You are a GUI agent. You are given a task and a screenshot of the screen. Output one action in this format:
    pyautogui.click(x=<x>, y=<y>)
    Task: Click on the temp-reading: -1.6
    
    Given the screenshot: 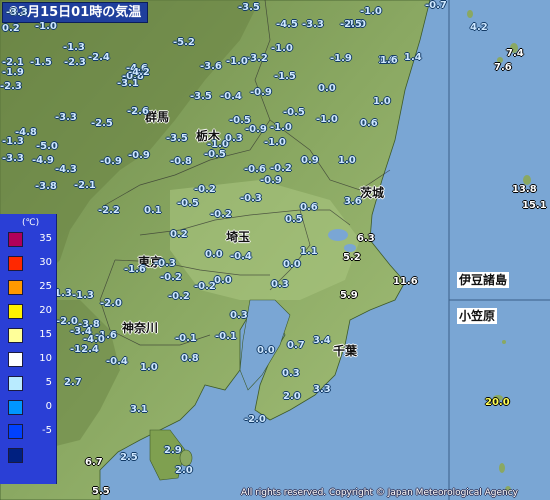 What is the action you would take?
    pyautogui.click(x=135, y=269)
    